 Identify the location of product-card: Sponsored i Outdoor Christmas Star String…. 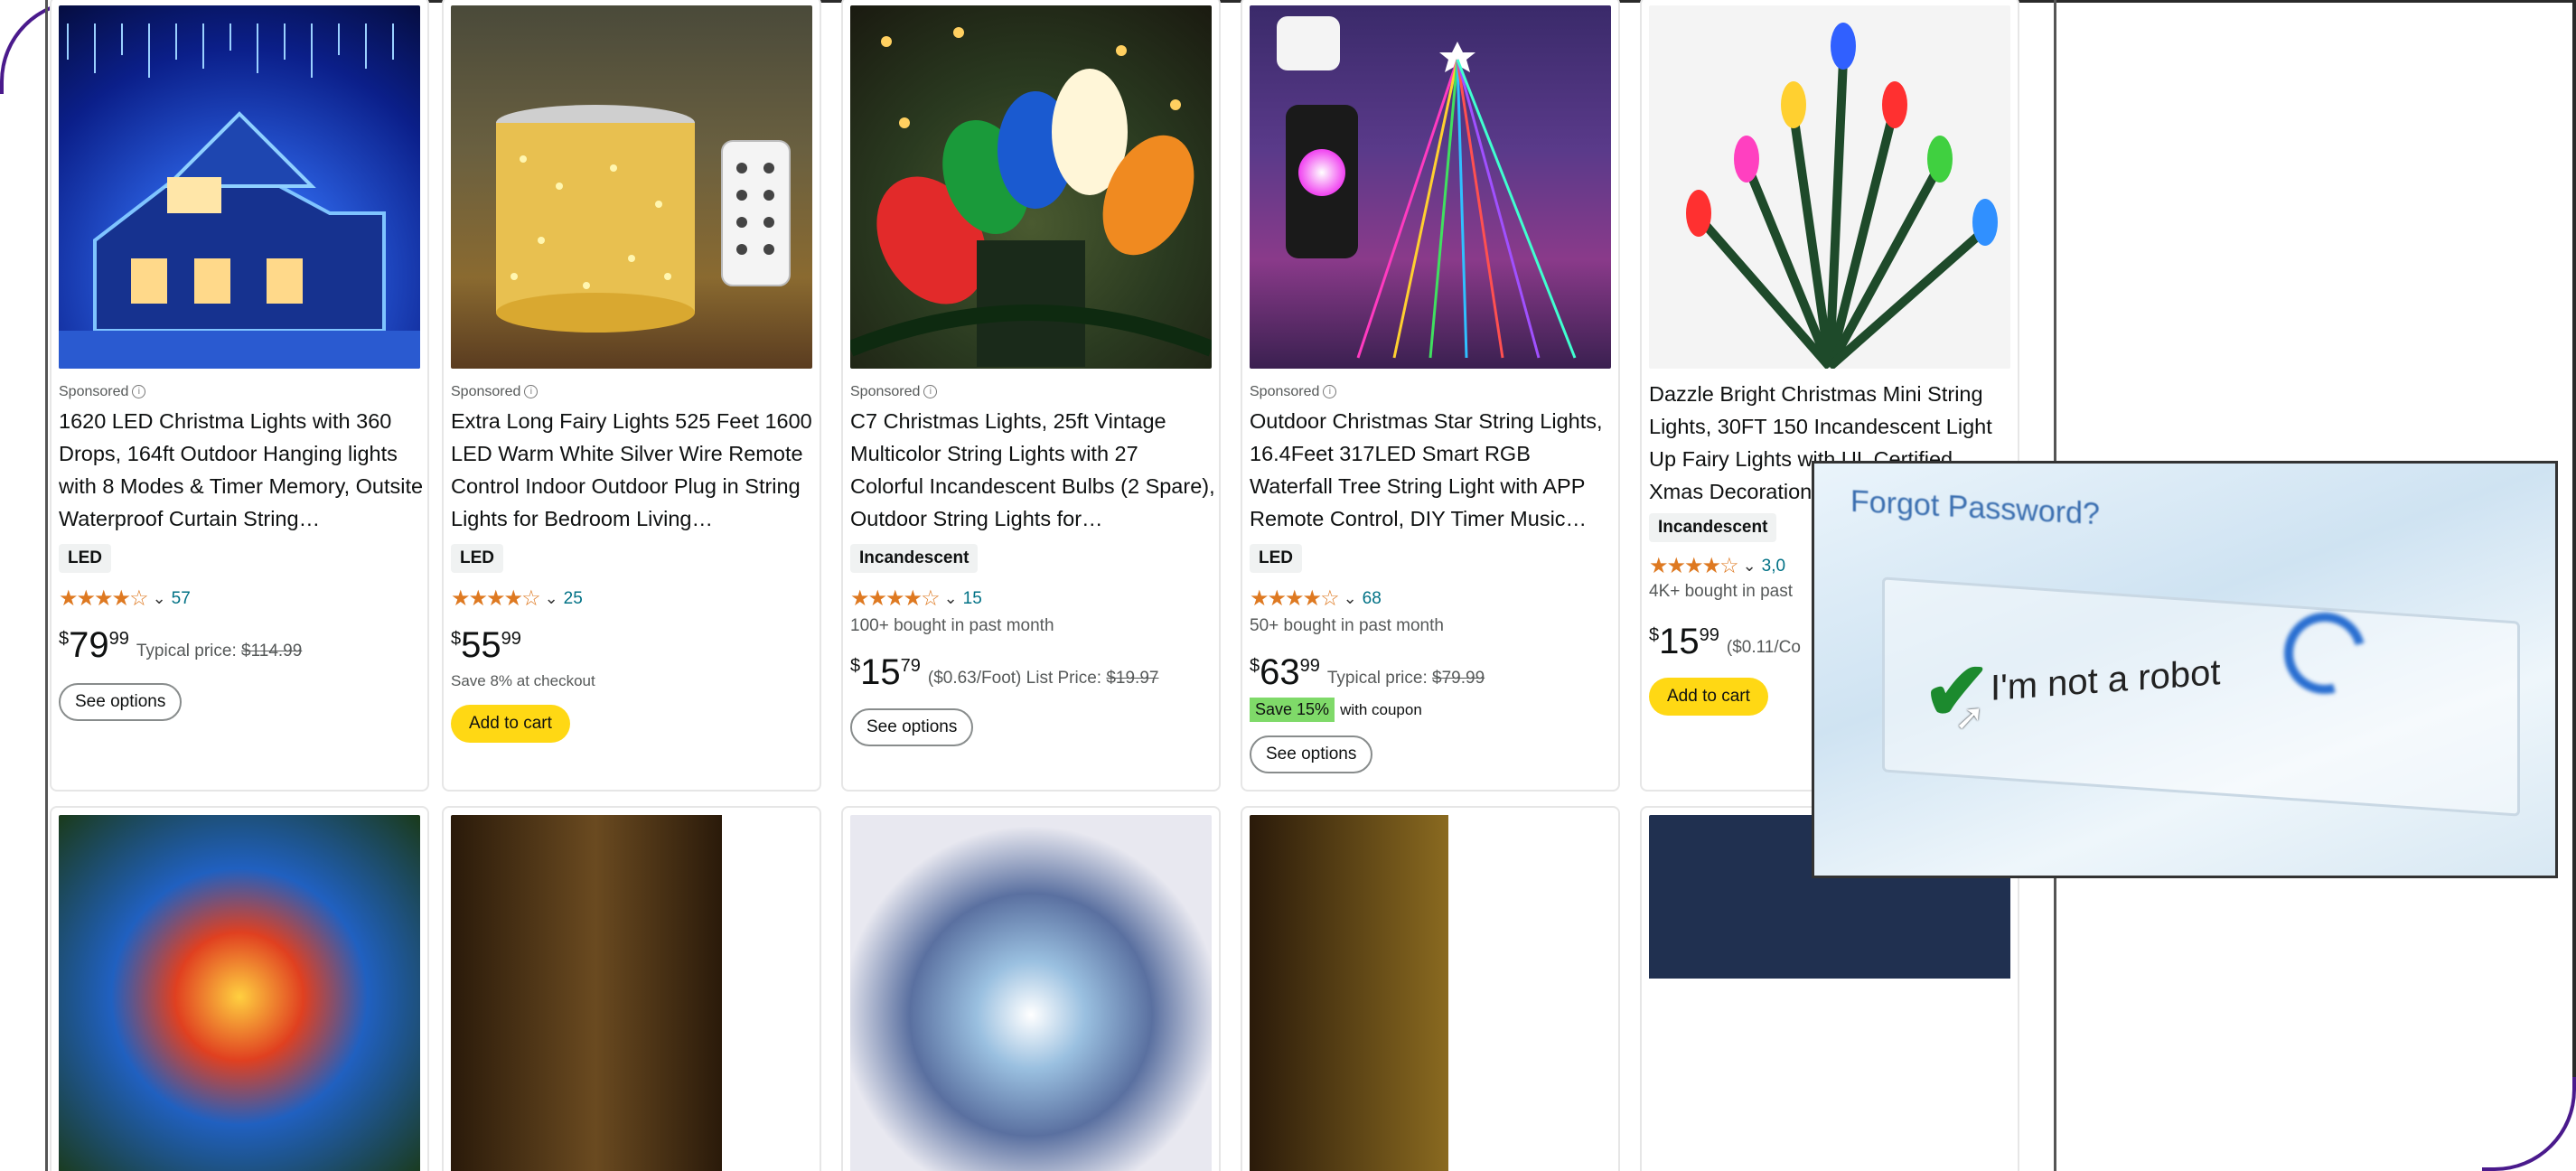
(1430, 396).